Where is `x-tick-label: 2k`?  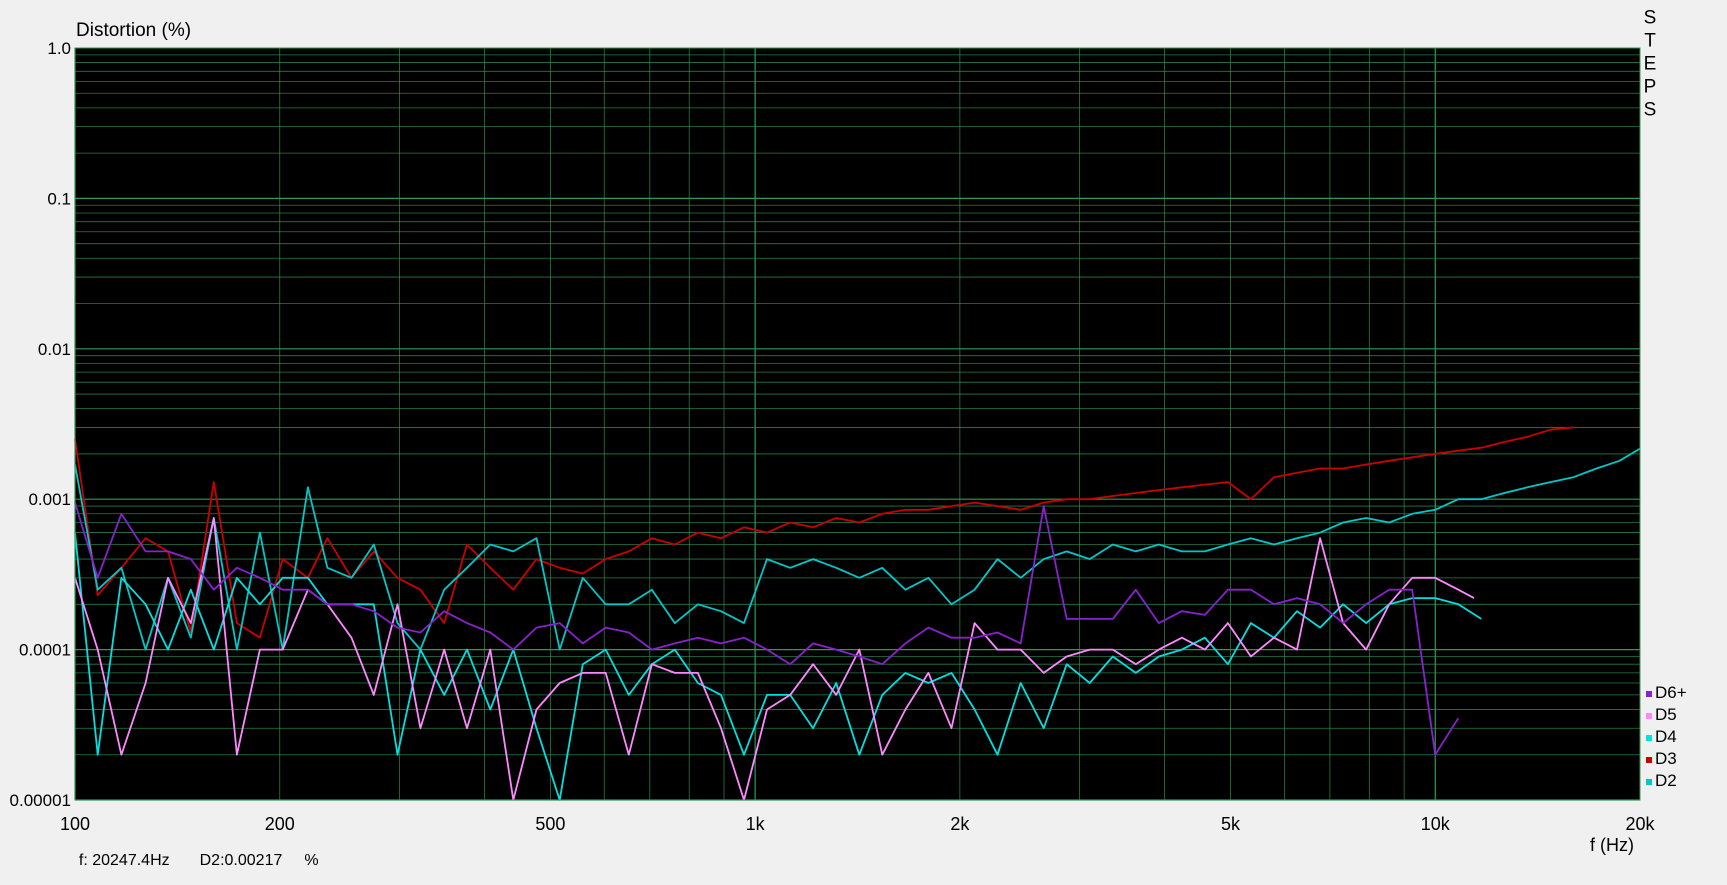 x-tick-label: 2k is located at coordinates (960, 824).